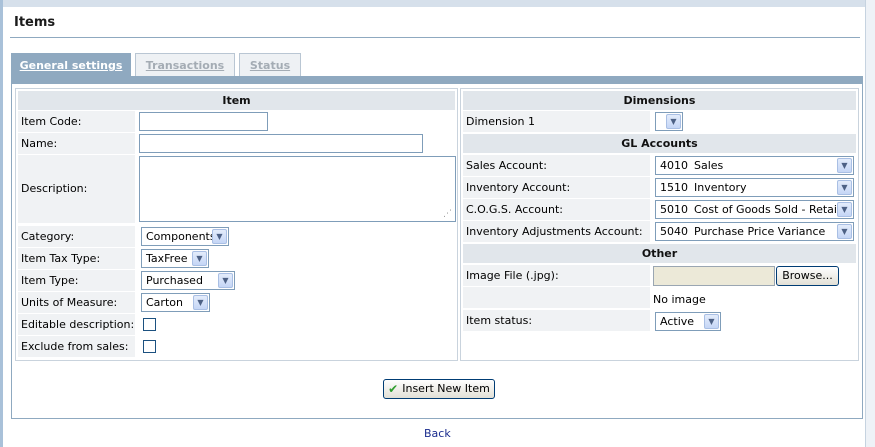  I want to click on item-section-header: Item, so click(236, 100).